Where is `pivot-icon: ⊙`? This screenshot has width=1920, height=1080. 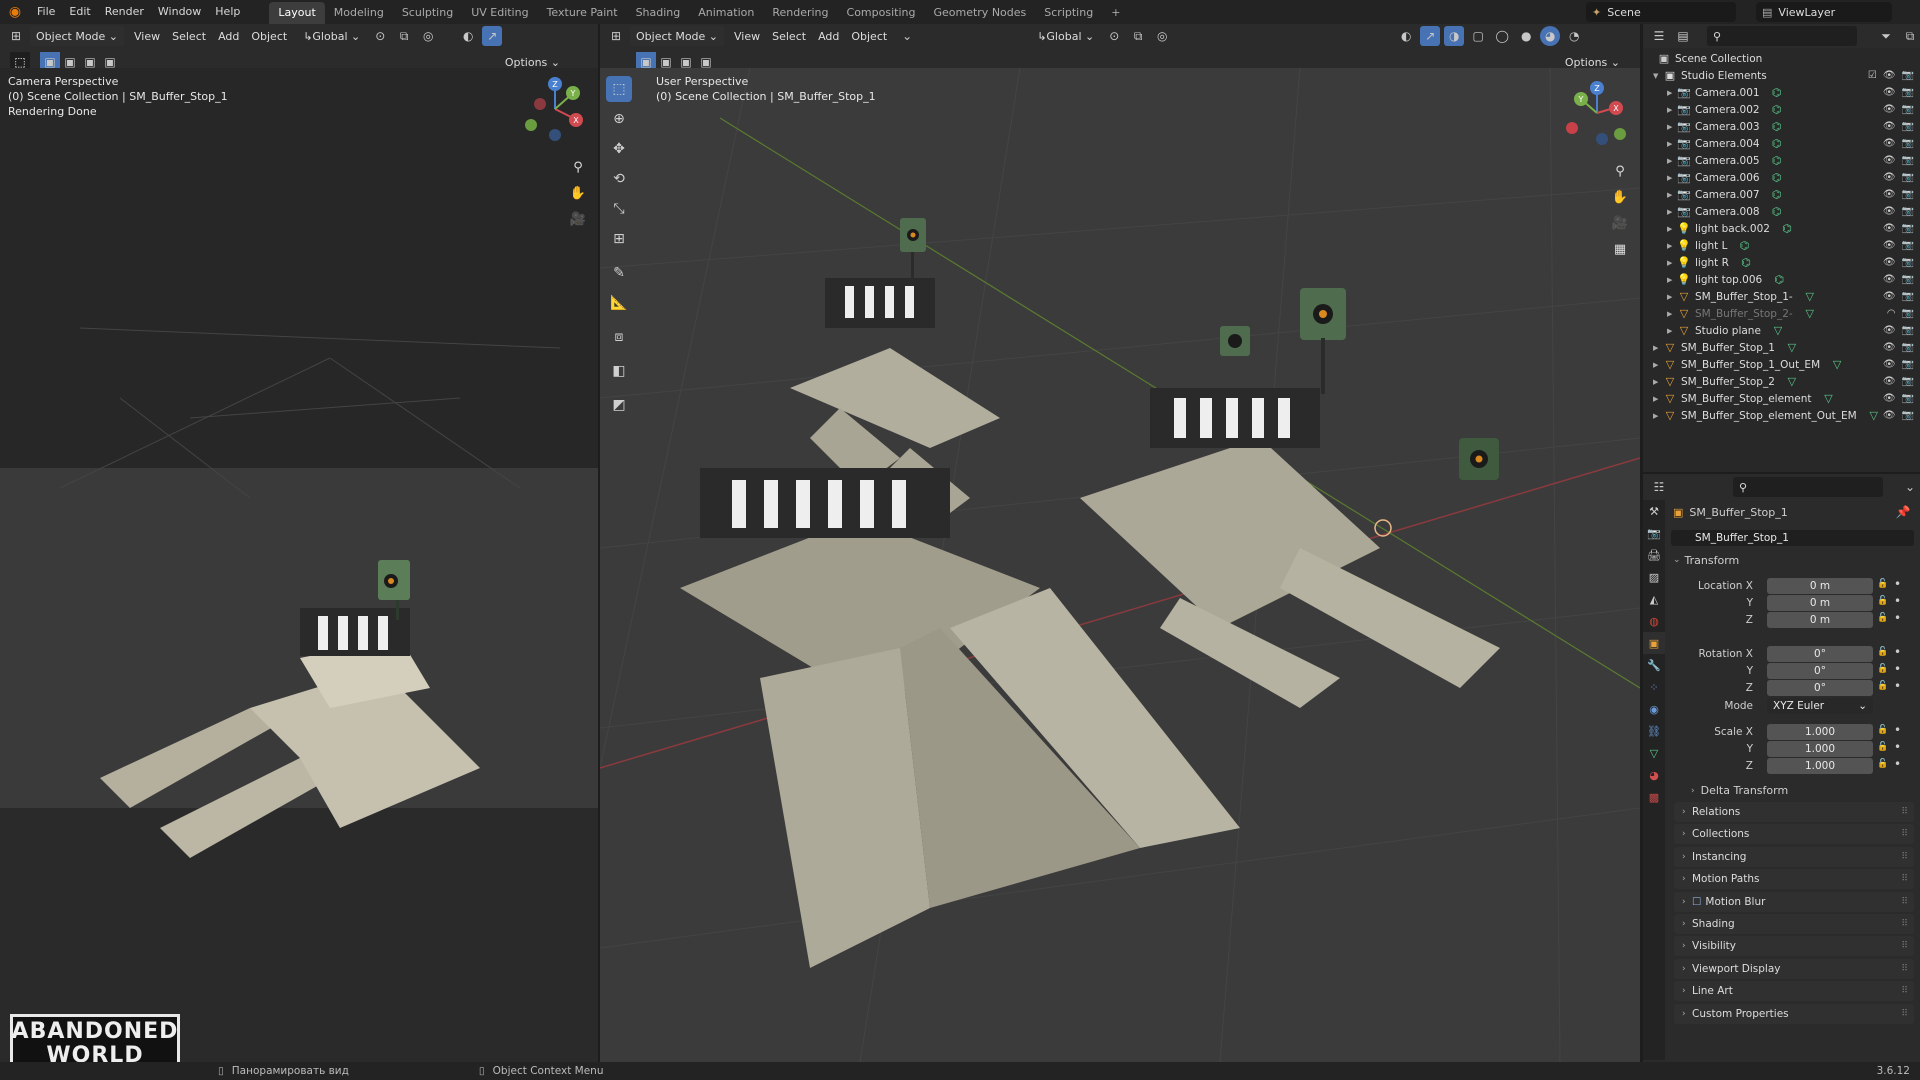
pivot-icon: ⊙ is located at coordinates (380, 36).